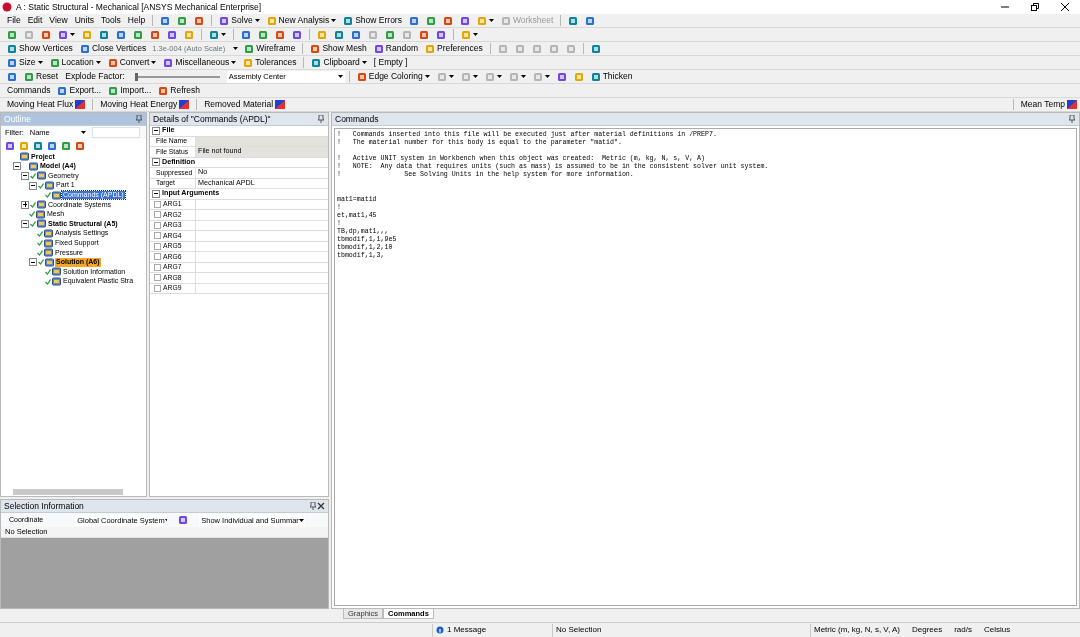 The image size is (1080, 637). Describe the element at coordinates (395, 48) in the screenshot. I see `toolbar-button: Random` at that location.